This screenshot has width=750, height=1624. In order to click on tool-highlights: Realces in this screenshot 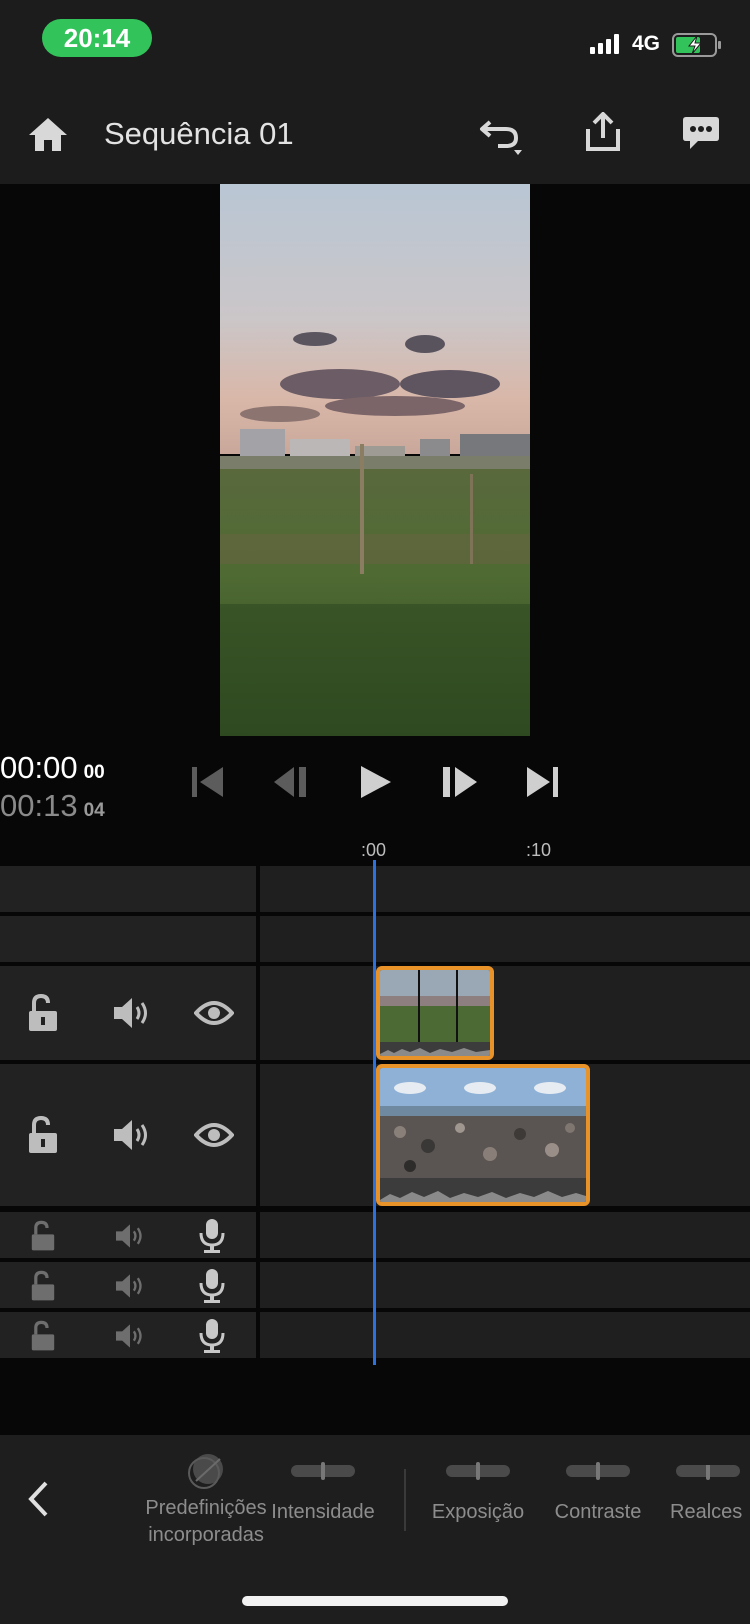, I will do `click(709, 1494)`.